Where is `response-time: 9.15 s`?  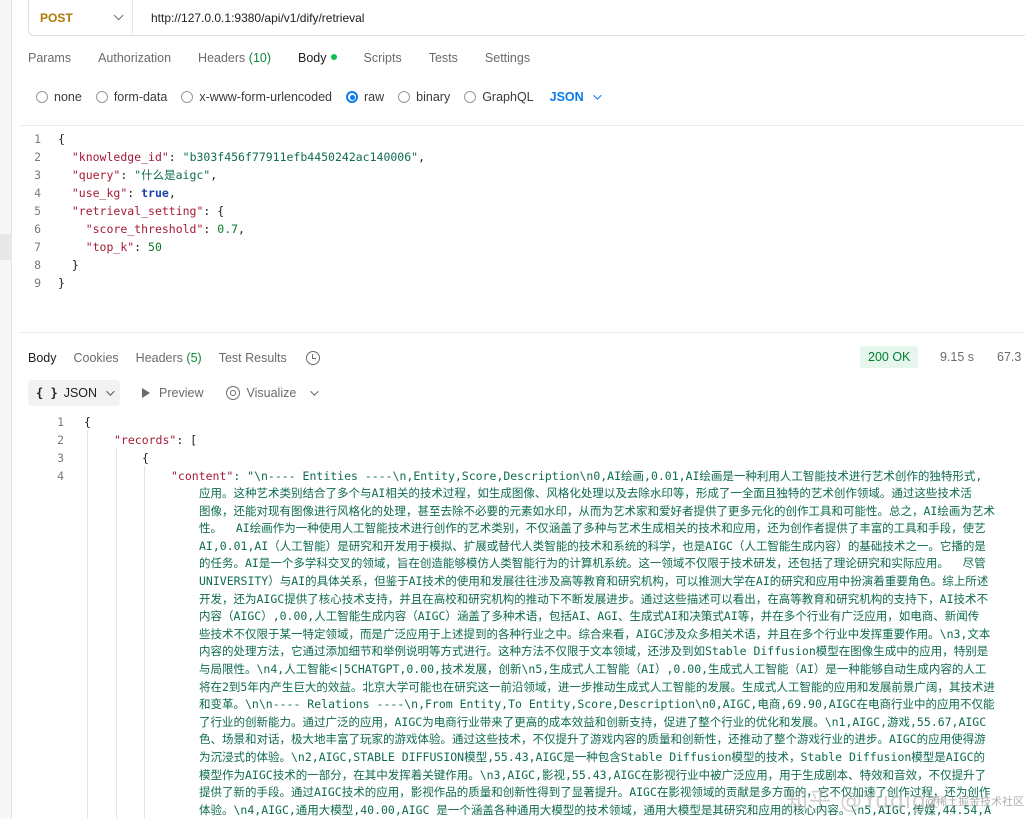 response-time: 9.15 s is located at coordinates (957, 357).